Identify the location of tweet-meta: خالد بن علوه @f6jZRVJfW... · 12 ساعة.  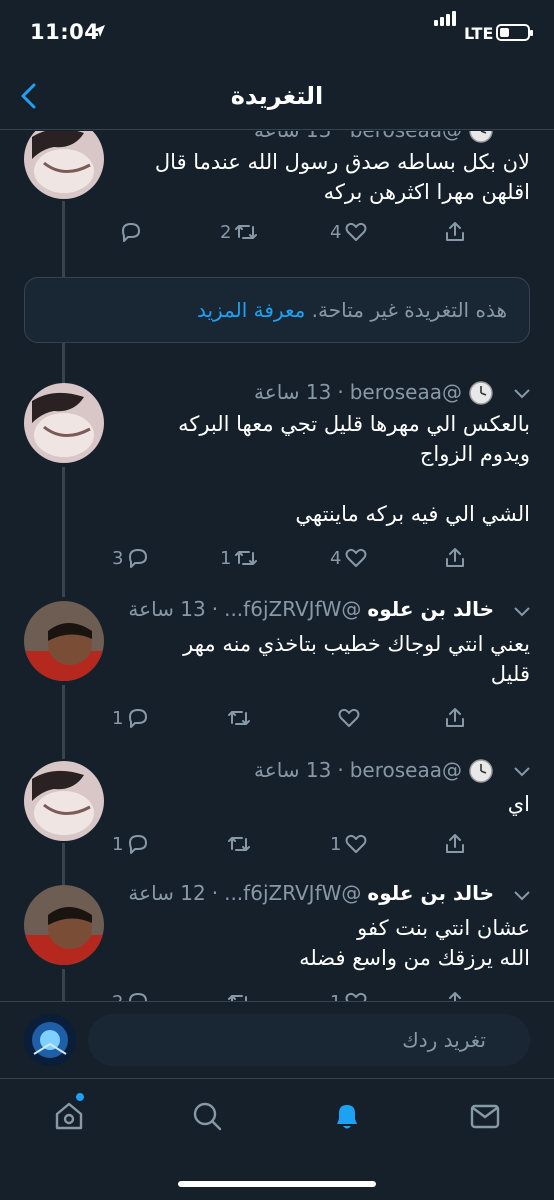
(311, 893).